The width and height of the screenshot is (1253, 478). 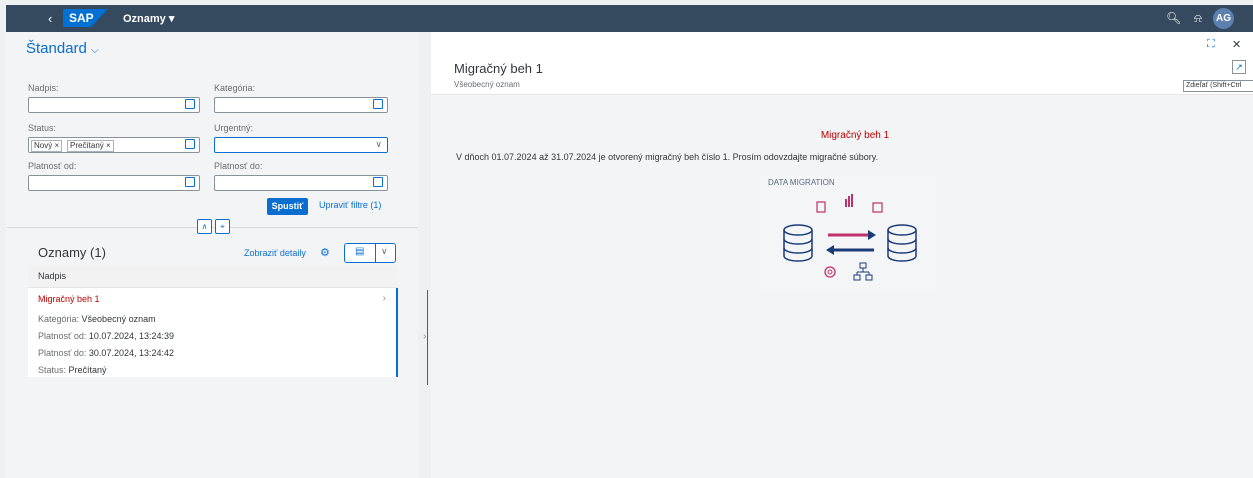 What do you see at coordinates (370, 253) in the screenshot?
I see `table-view-menu-button: ▤ ∨` at bounding box center [370, 253].